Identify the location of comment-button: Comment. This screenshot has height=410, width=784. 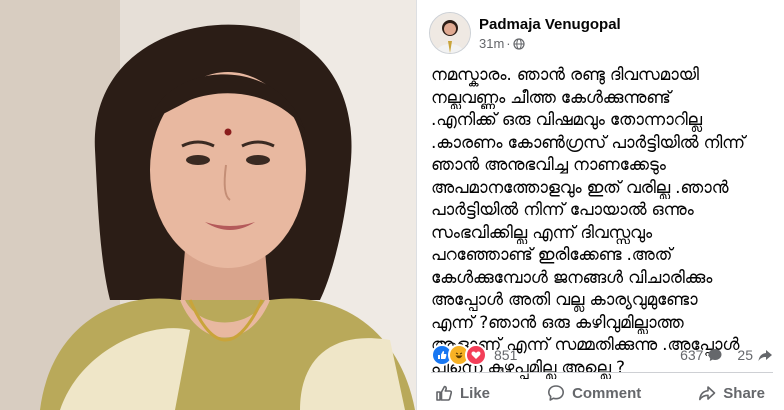
(594, 393).